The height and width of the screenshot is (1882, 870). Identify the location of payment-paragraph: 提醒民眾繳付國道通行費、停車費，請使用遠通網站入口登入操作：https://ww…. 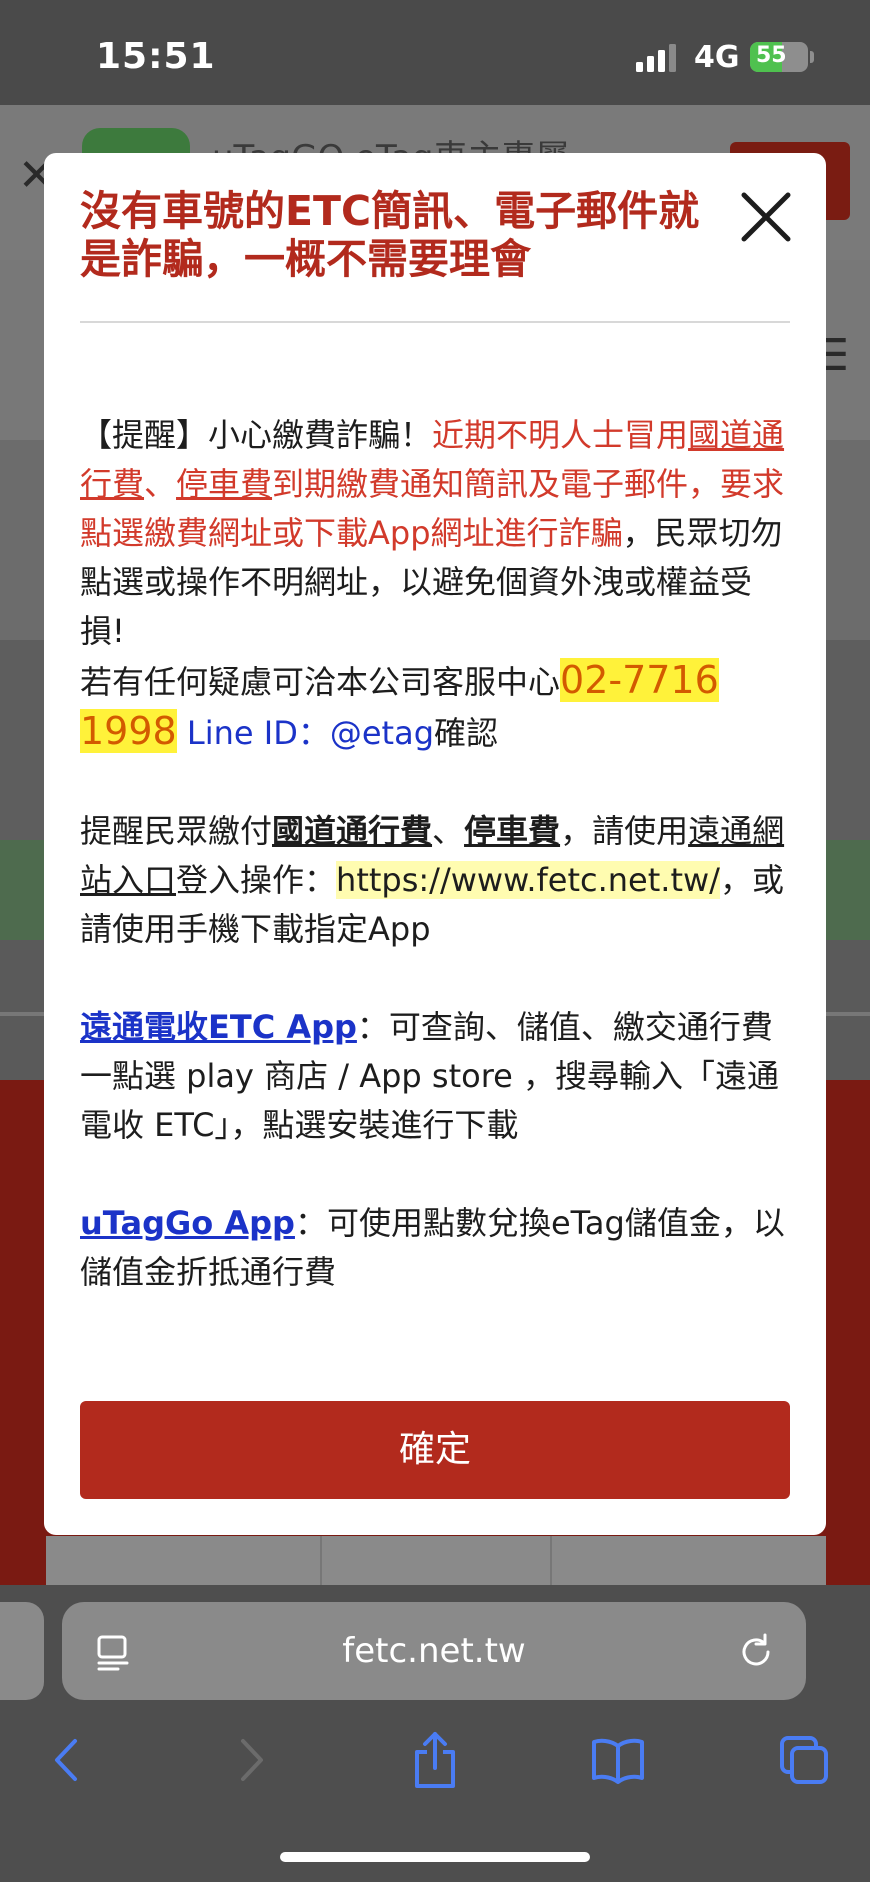
(436, 880).